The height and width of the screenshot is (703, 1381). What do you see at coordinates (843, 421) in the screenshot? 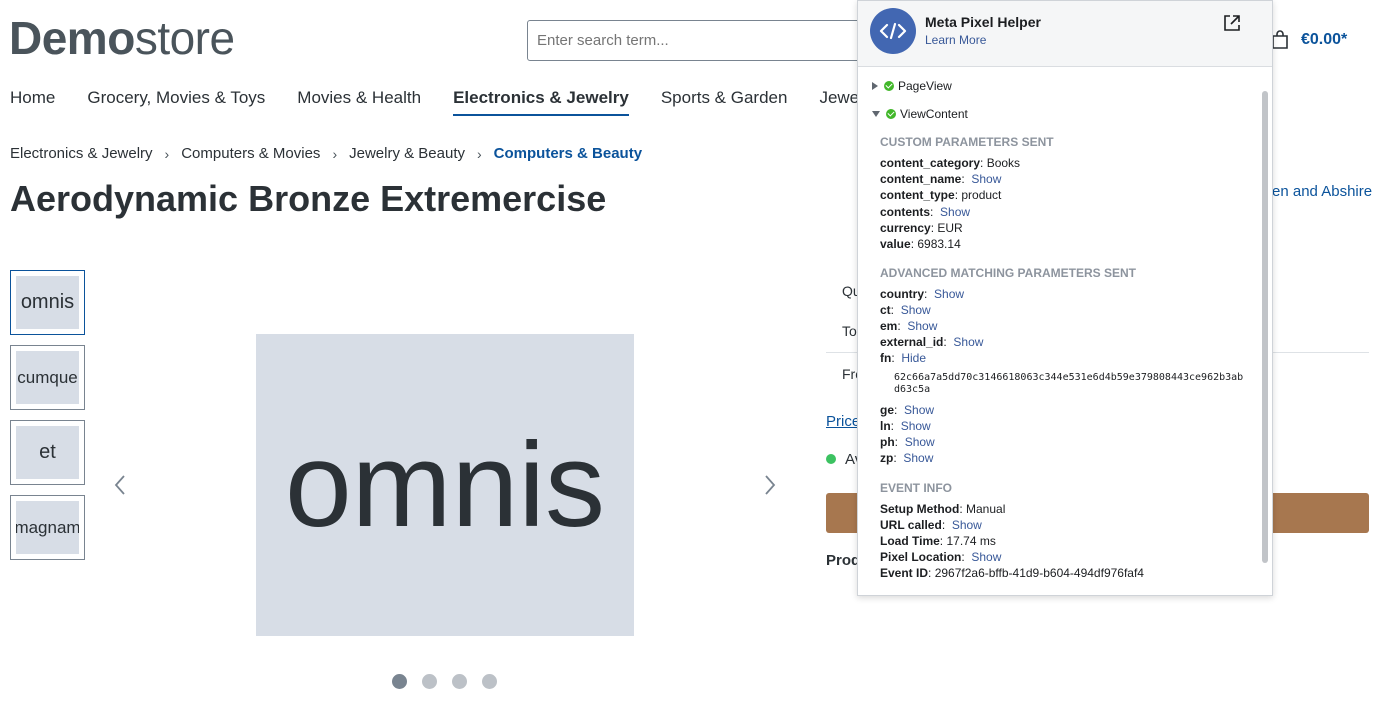
I see `price-link: Price` at bounding box center [843, 421].